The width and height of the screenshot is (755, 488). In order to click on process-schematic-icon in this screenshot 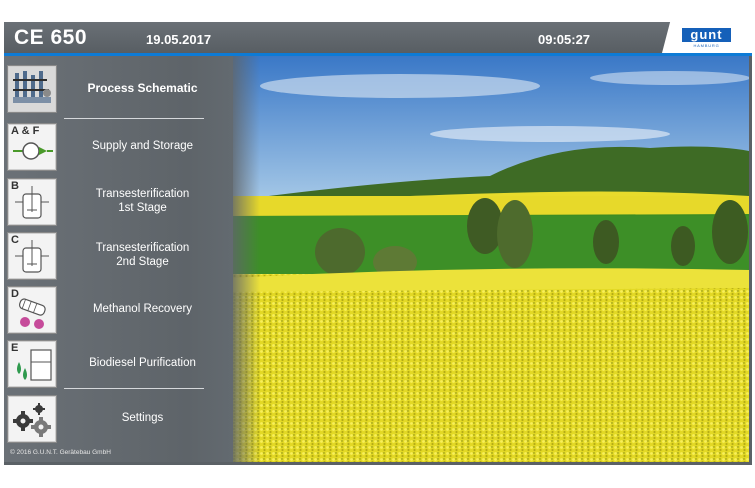, I will do `click(32, 89)`.